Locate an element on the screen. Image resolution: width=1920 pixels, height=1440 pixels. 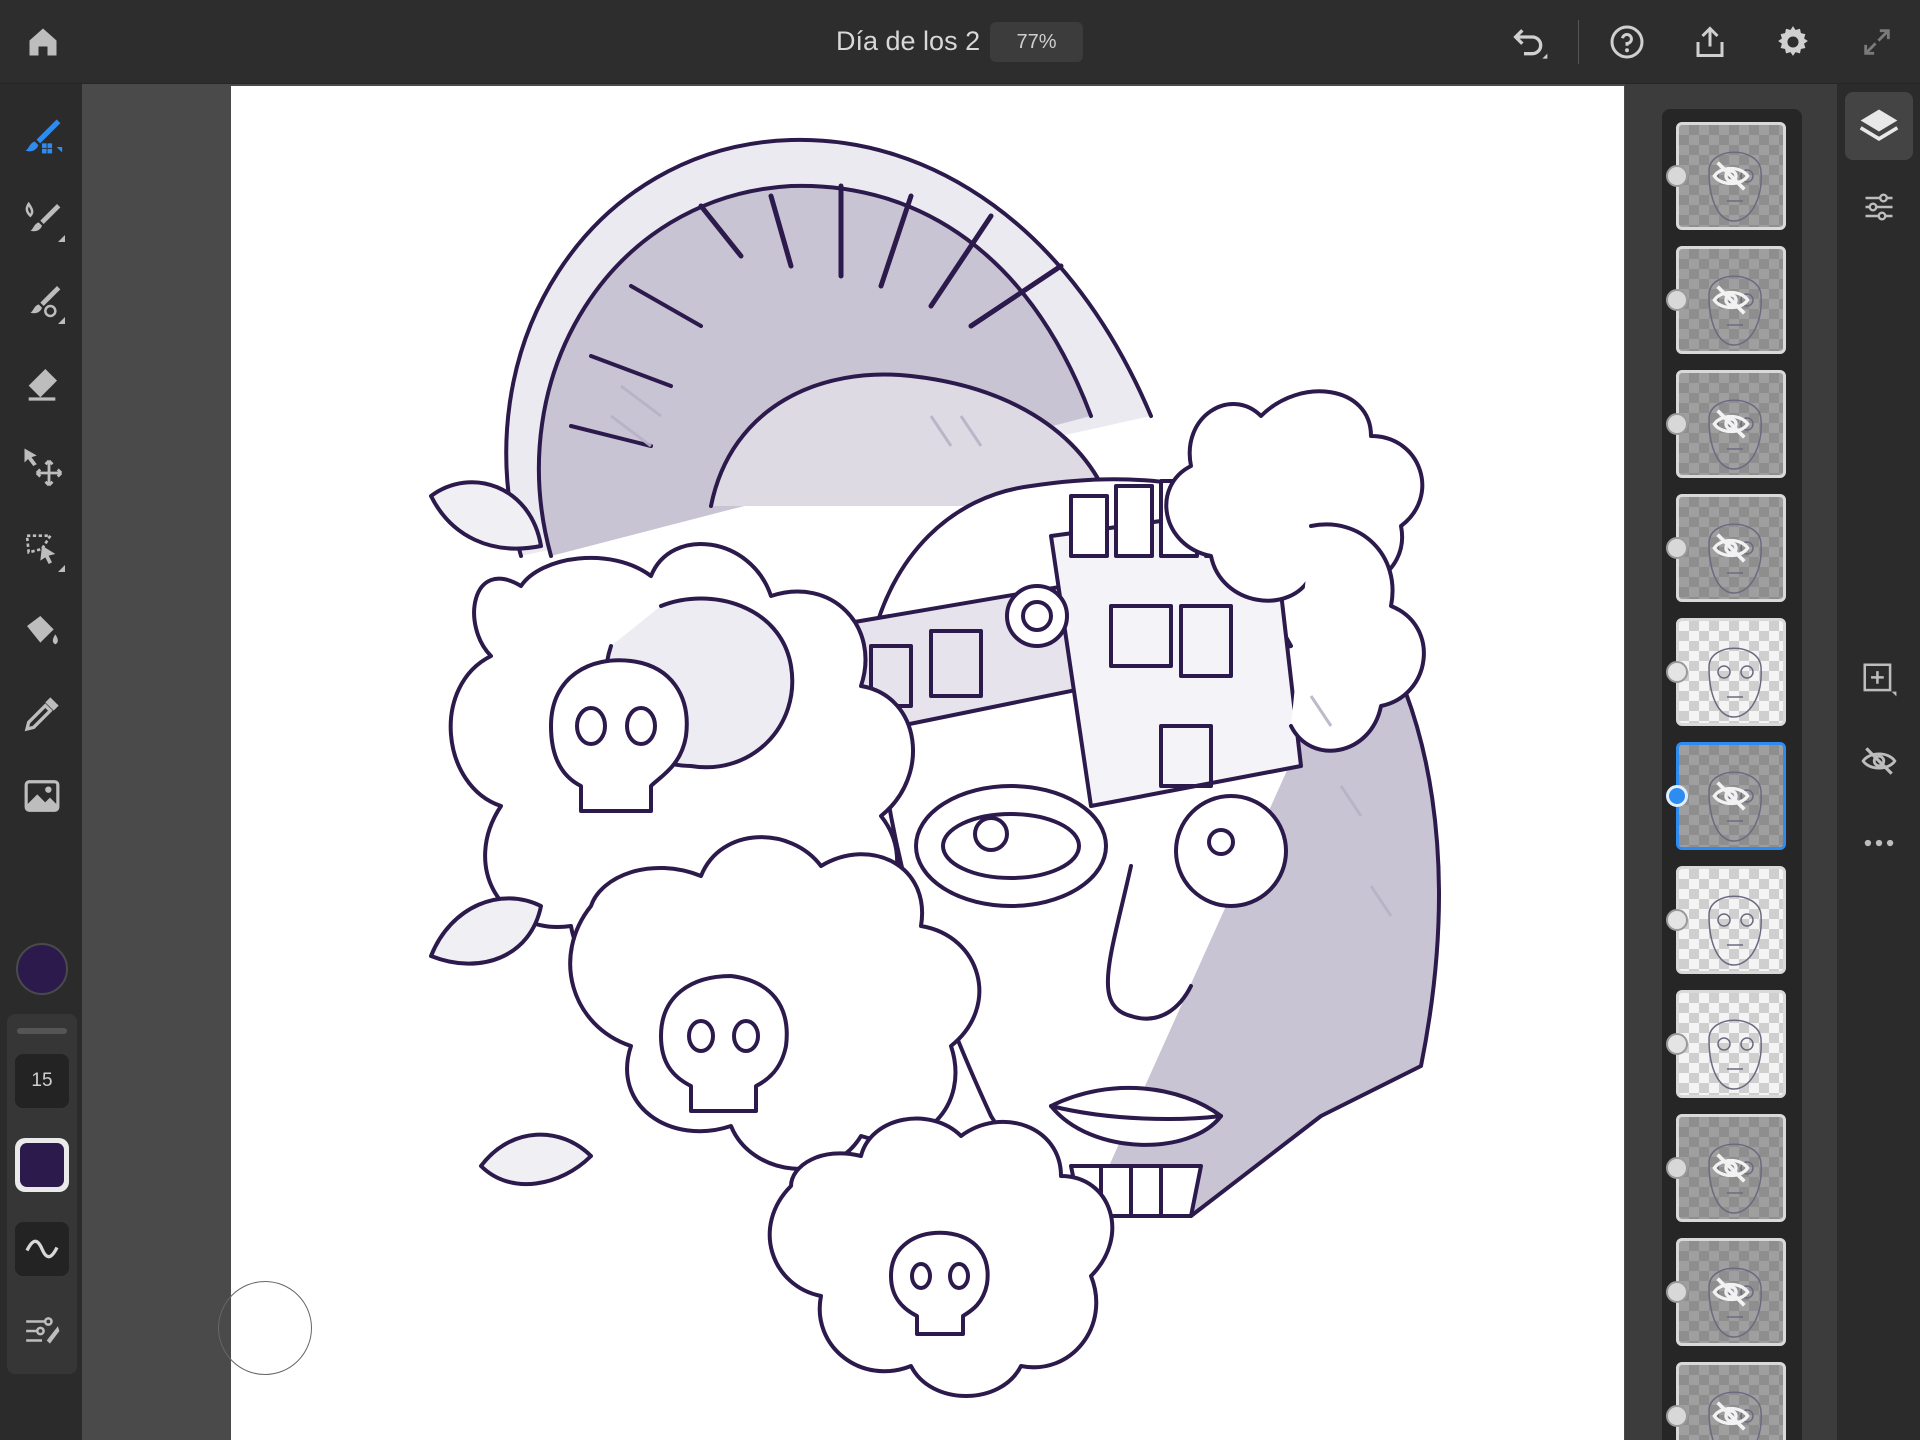
sliders-icon is located at coordinates (1879, 207).